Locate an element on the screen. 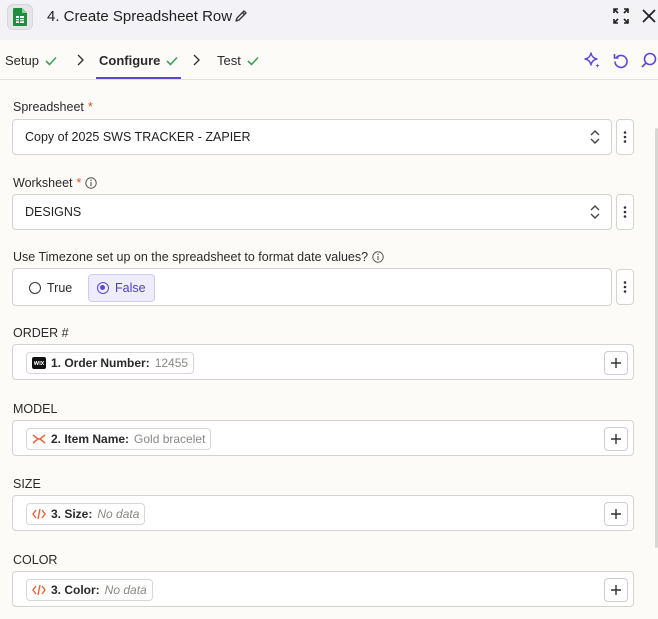 Image resolution: width=658 pixels, height=619 pixels. mapped-field-pill: 3. Size: No data is located at coordinates (86, 514).